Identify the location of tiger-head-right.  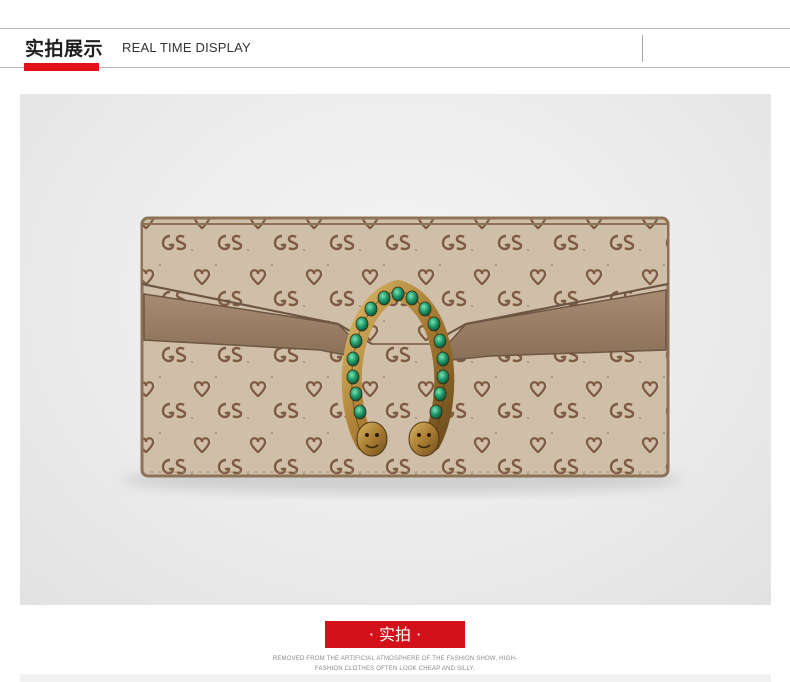
(424, 439).